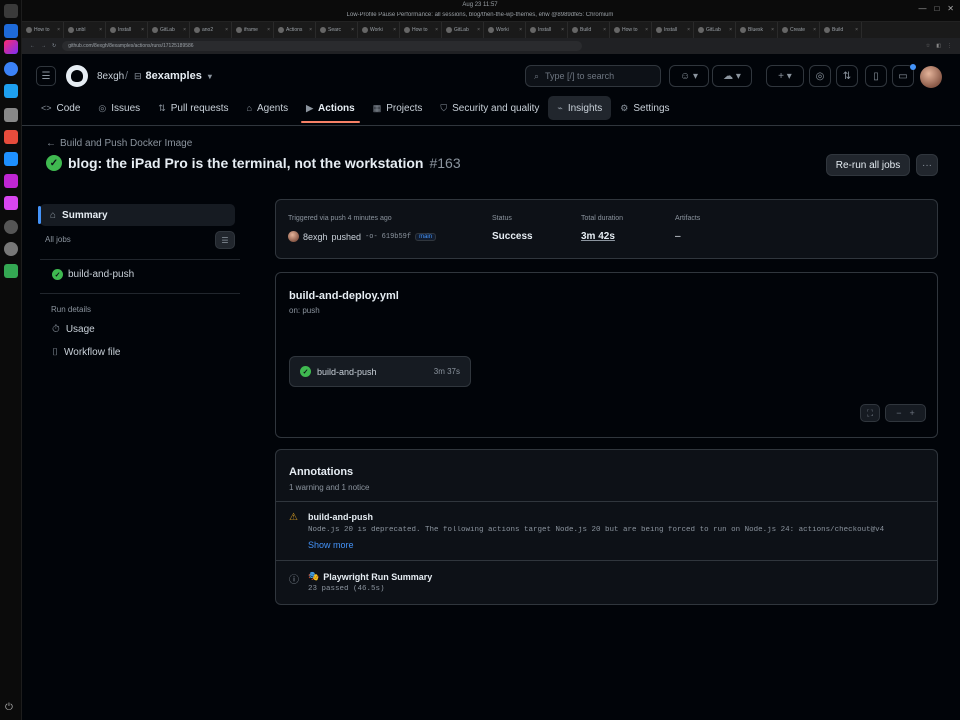 The width and height of the screenshot is (960, 720). What do you see at coordinates (489, 108) in the screenshot?
I see `tab-security-and-quality: ⛉ Security and quality` at bounding box center [489, 108].